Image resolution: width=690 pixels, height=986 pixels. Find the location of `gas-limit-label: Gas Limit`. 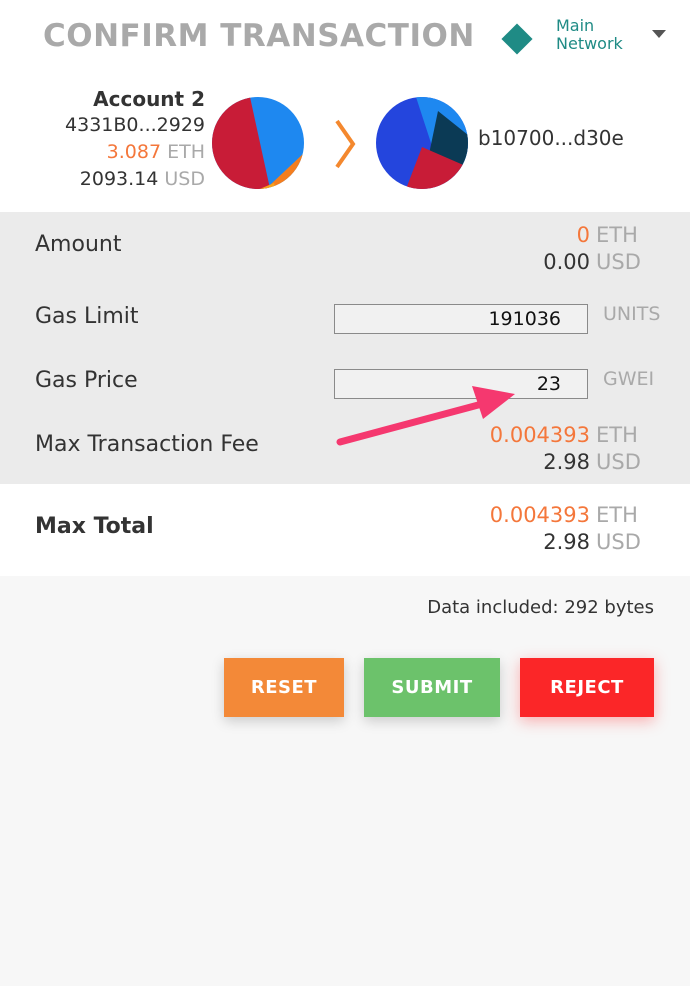

gas-limit-label: Gas Limit is located at coordinates (87, 316).